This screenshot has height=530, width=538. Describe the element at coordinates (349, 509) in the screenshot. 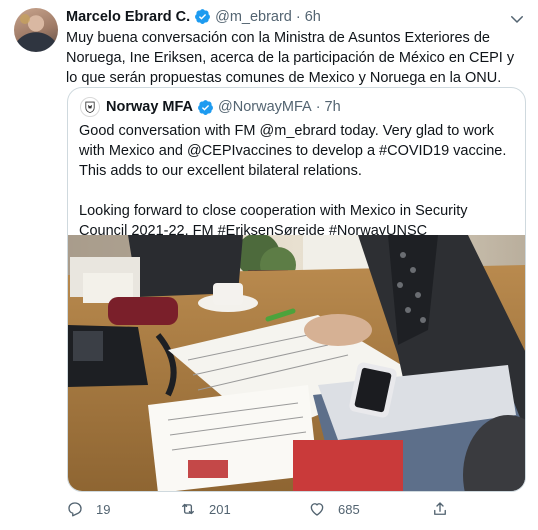

I see `like-count: 685` at that location.